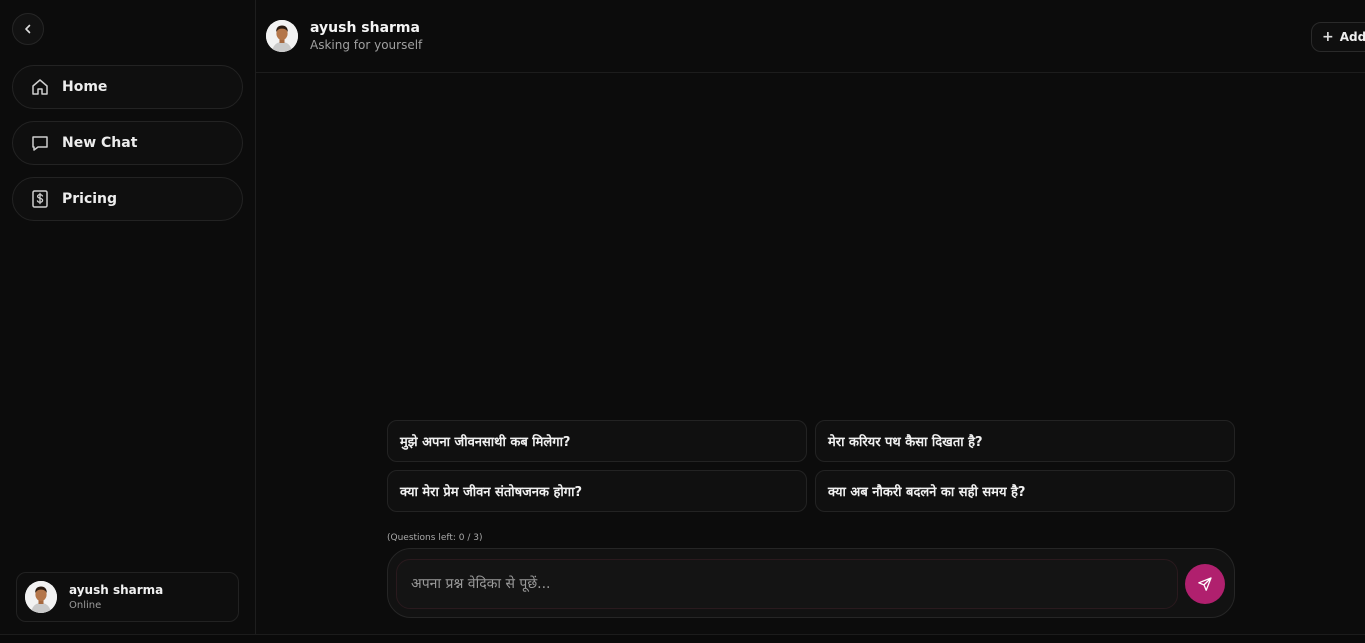  I want to click on suggestion-chip: मेरा करियर पथ कैसा दिखता है?, so click(1025, 441).